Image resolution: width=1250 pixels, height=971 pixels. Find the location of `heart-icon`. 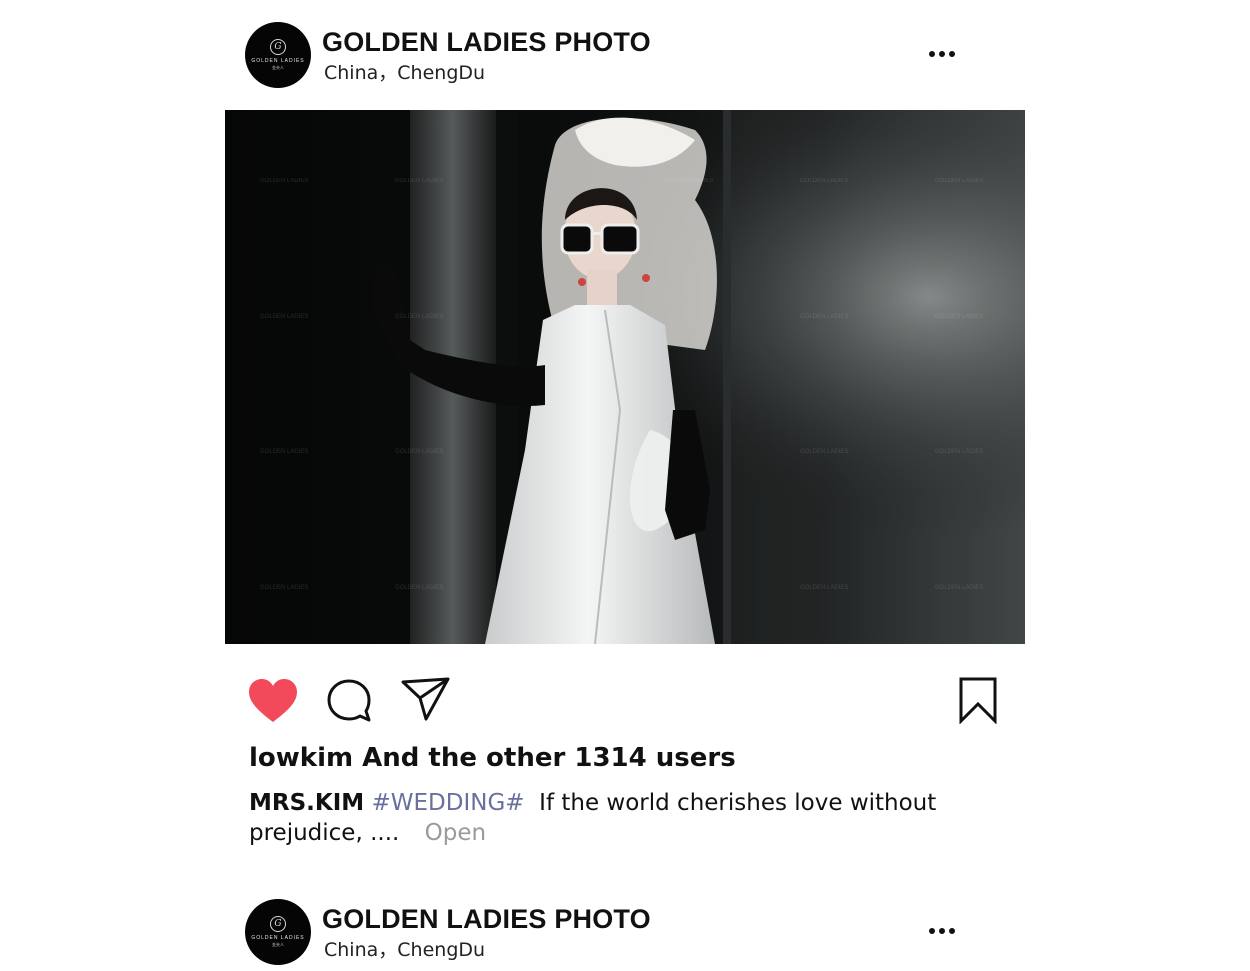

heart-icon is located at coordinates (273, 700).